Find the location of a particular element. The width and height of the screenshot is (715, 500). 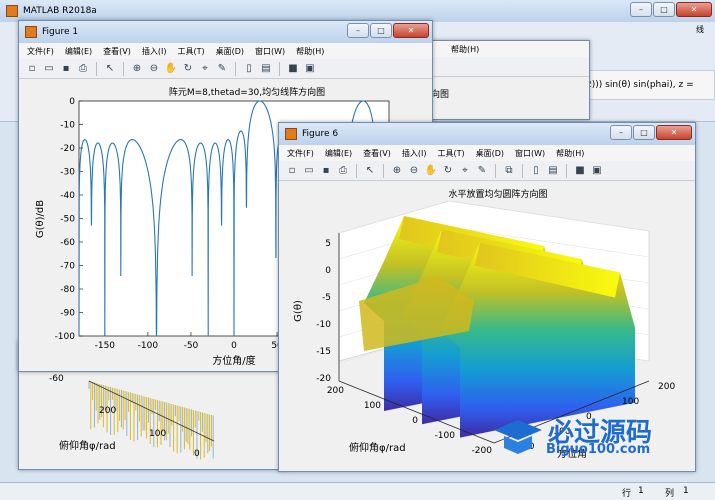

matlab-titlebar: MATLAB R2018a – □ ✕ is located at coordinates (357, 11).